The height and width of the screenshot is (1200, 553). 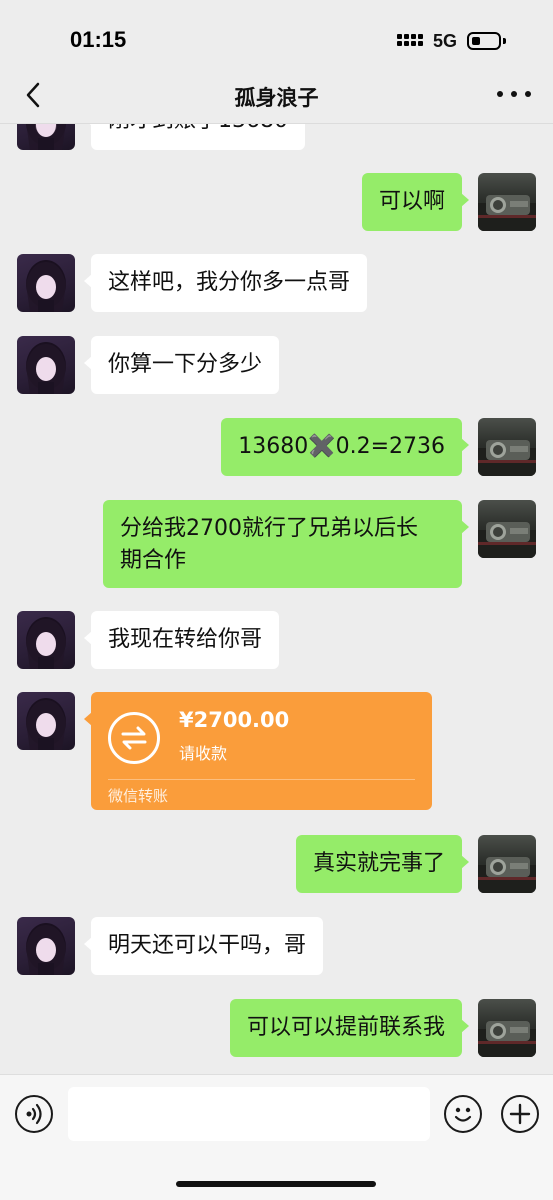 I want to click on voice-icon, so click(x=34, y=1114).